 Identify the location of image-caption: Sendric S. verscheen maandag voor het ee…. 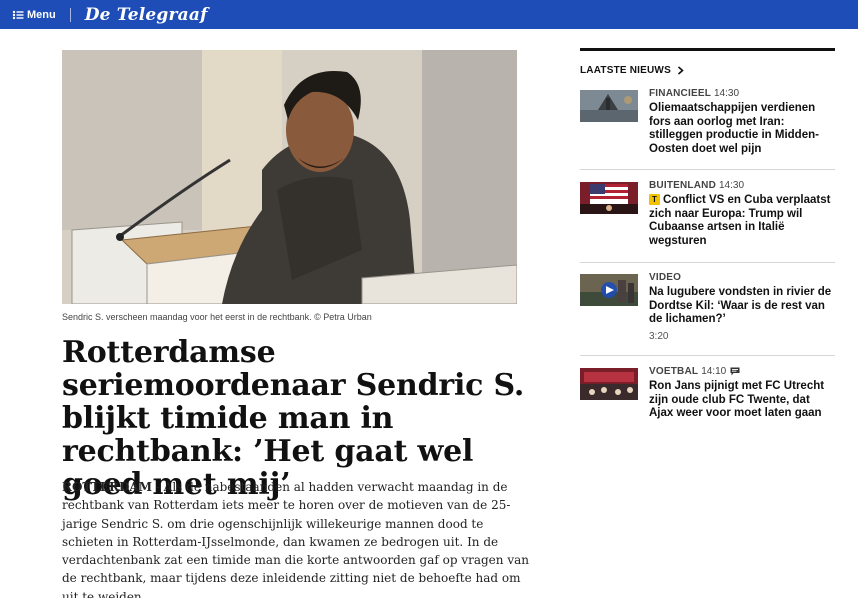
(217, 317).